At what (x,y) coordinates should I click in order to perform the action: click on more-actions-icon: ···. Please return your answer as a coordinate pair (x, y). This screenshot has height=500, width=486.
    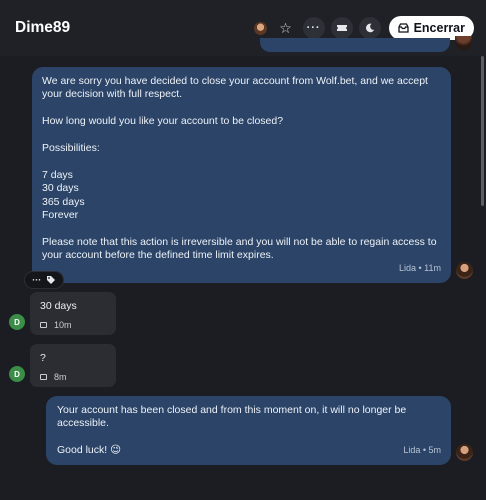
    Looking at the image, I should click on (36, 280).